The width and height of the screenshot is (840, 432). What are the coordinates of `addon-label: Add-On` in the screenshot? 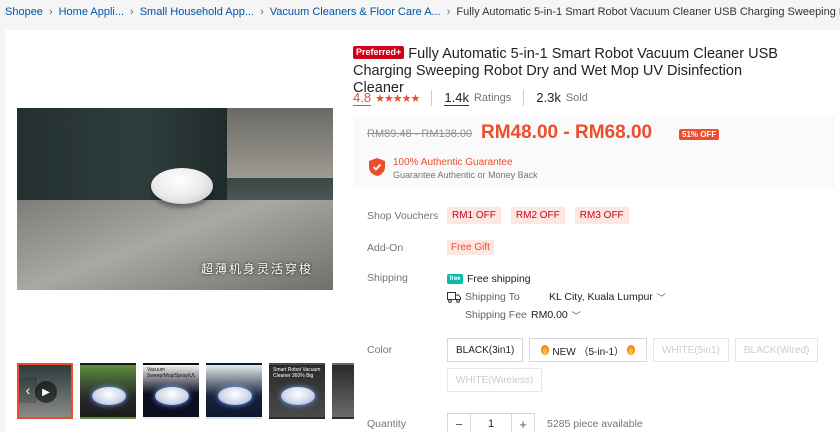 It's located at (385, 247).